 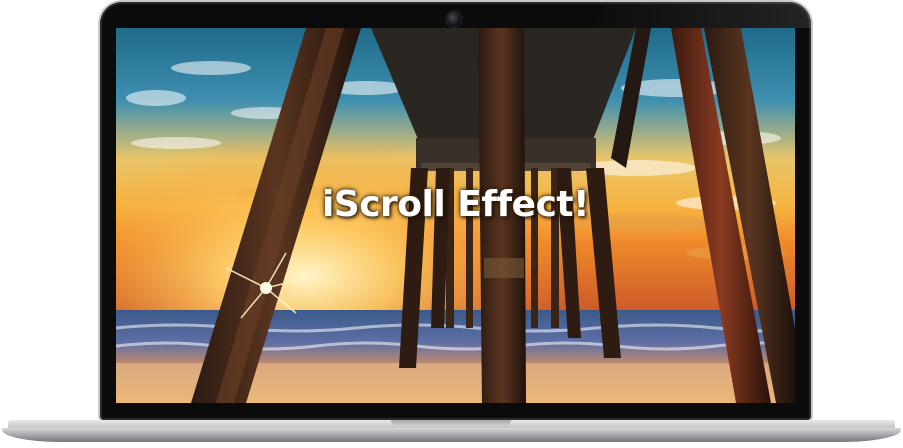 I want to click on lid-glare, so click(x=696, y=15).